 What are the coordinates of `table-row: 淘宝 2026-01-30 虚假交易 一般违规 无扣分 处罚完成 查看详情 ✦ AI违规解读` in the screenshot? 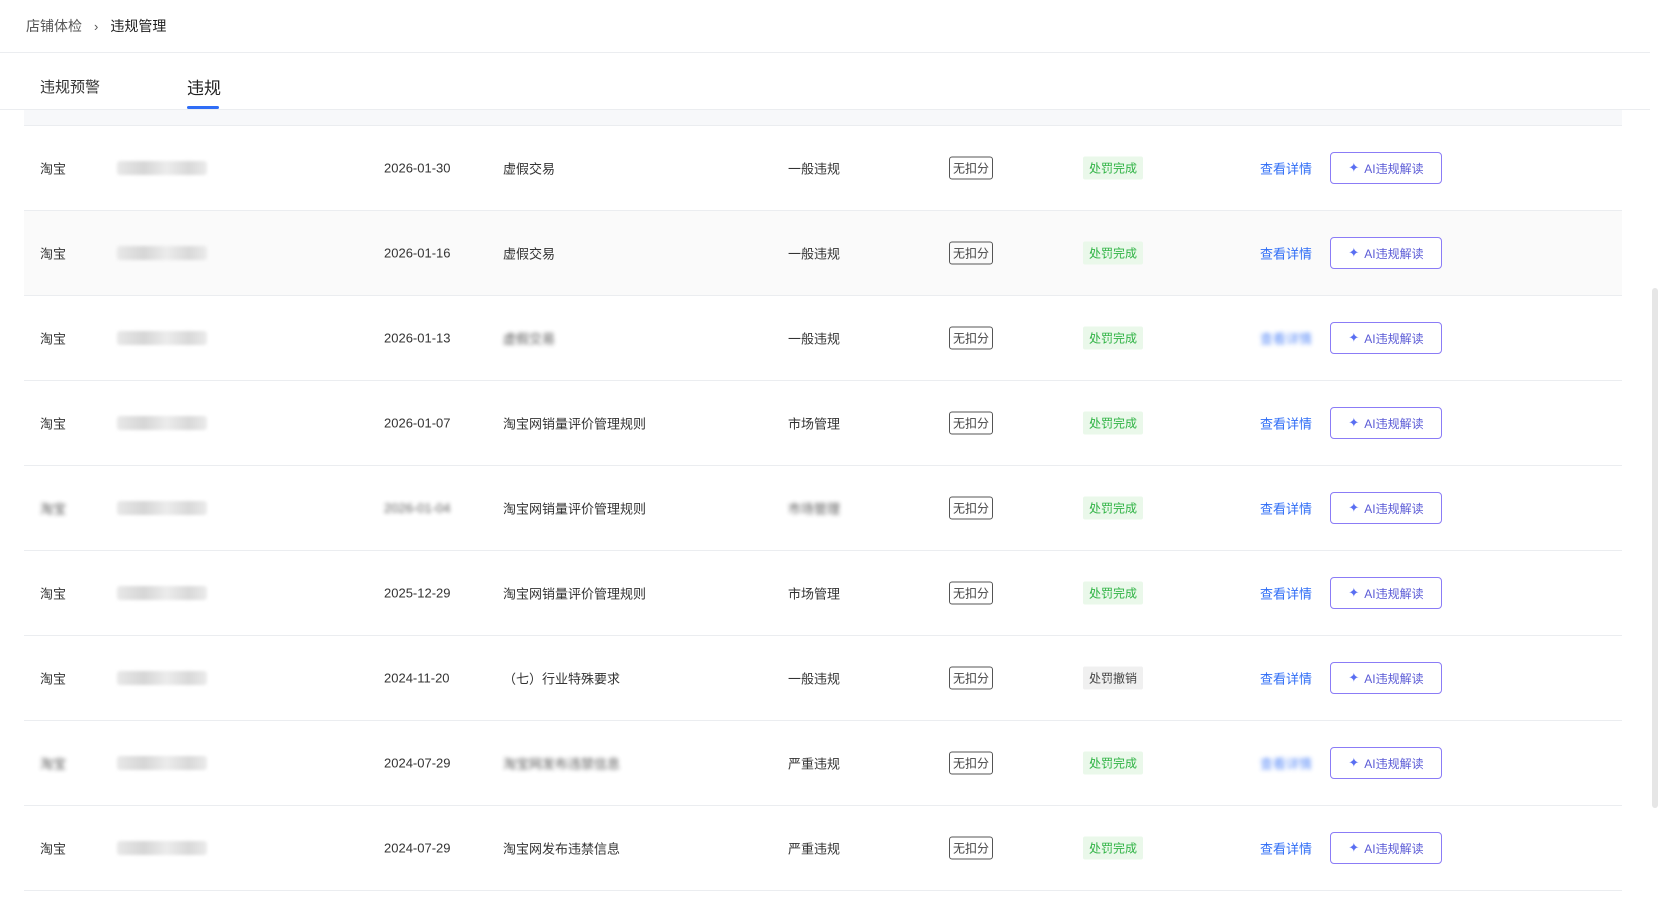 It's located at (823, 168).